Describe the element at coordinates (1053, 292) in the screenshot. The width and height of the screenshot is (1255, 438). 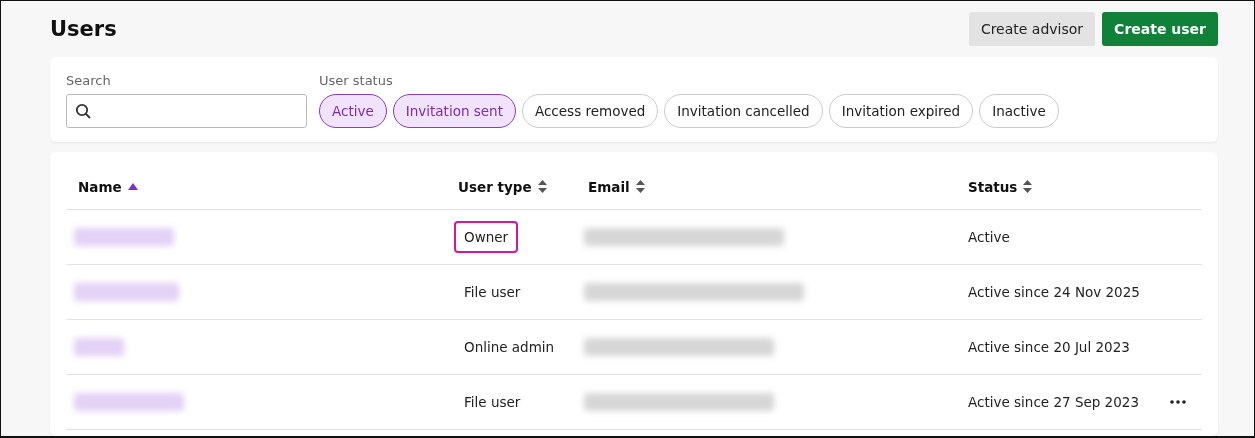
I see `status-text: Active since 24 Nov 2025` at that location.